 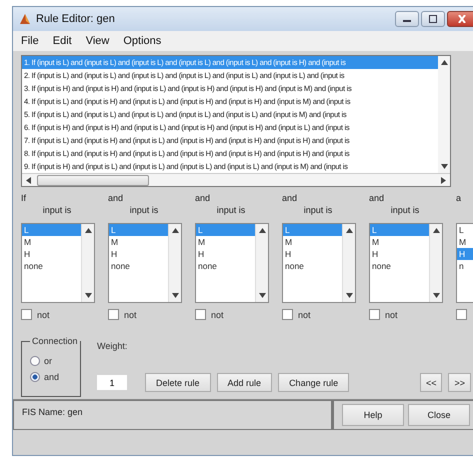 I want to click on minimize-button, so click(x=407, y=19).